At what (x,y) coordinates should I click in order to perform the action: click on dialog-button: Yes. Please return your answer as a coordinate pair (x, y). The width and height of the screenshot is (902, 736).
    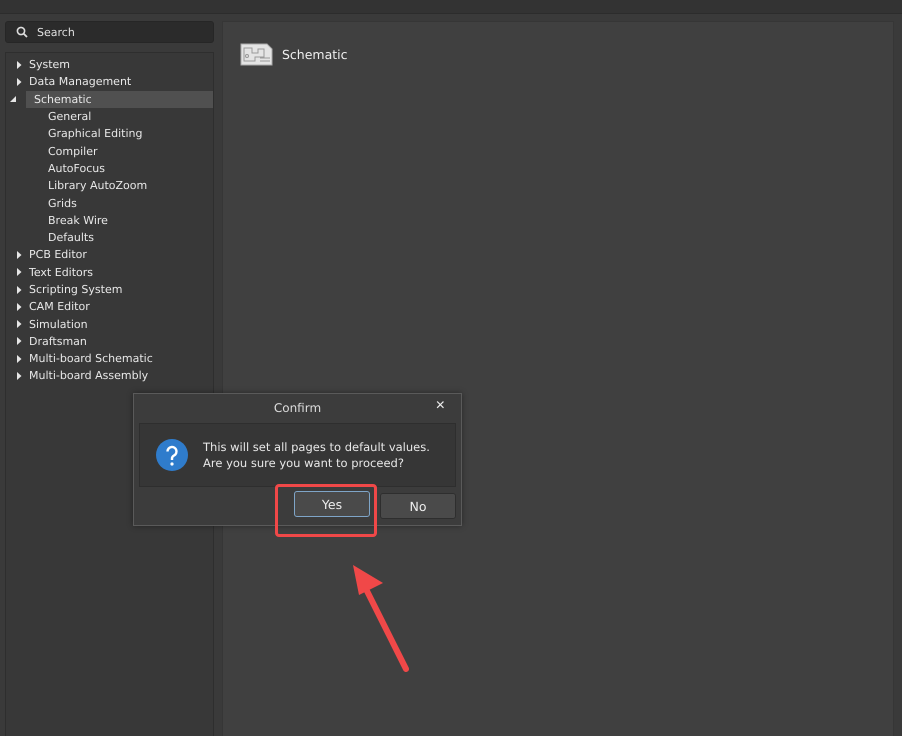
    Looking at the image, I should click on (332, 504).